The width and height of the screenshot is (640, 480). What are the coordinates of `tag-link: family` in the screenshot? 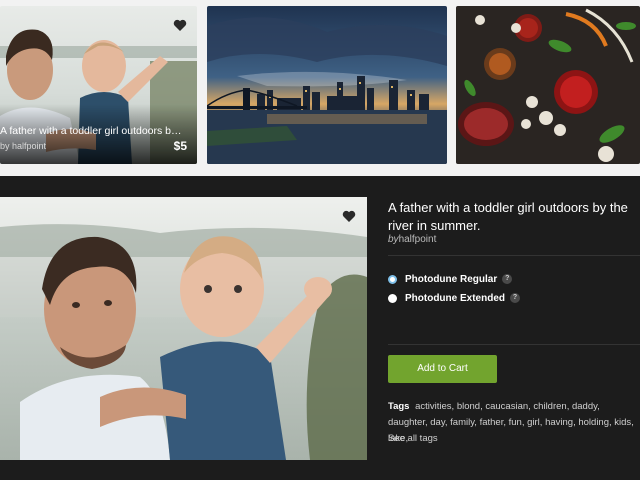 It's located at (462, 422).